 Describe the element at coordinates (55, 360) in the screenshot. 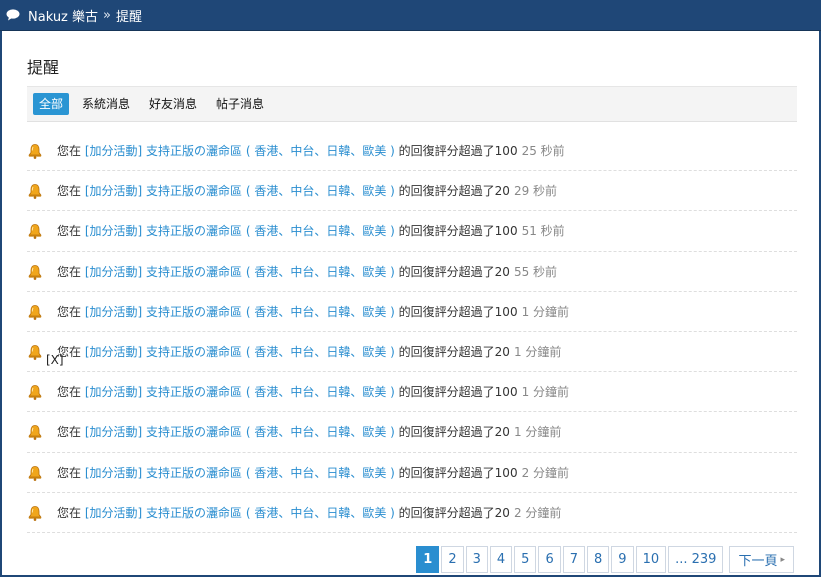

I see `close-button: [X]` at that location.